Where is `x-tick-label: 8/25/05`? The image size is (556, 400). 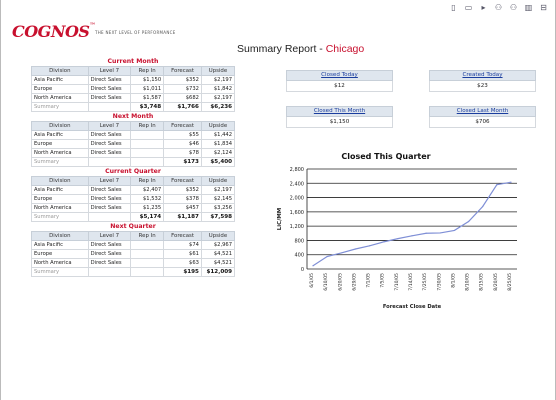 x-tick-label: 8/25/05 is located at coordinates (510, 282).